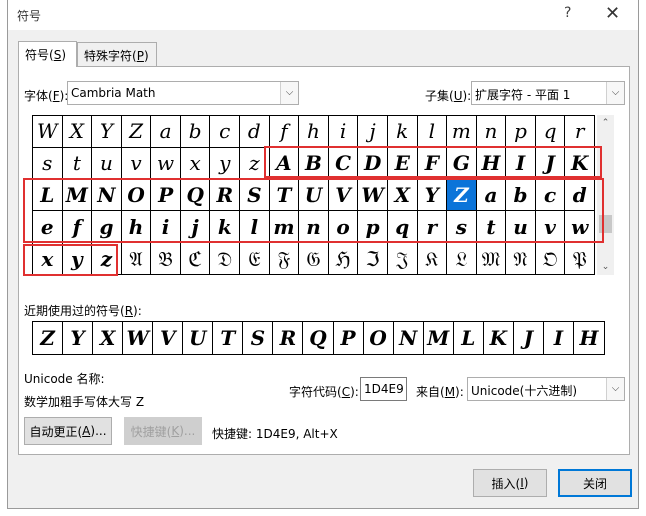  Describe the element at coordinates (183, 93) in the screenshot. I see `font-select: Cambria Math ⌵` at that location.